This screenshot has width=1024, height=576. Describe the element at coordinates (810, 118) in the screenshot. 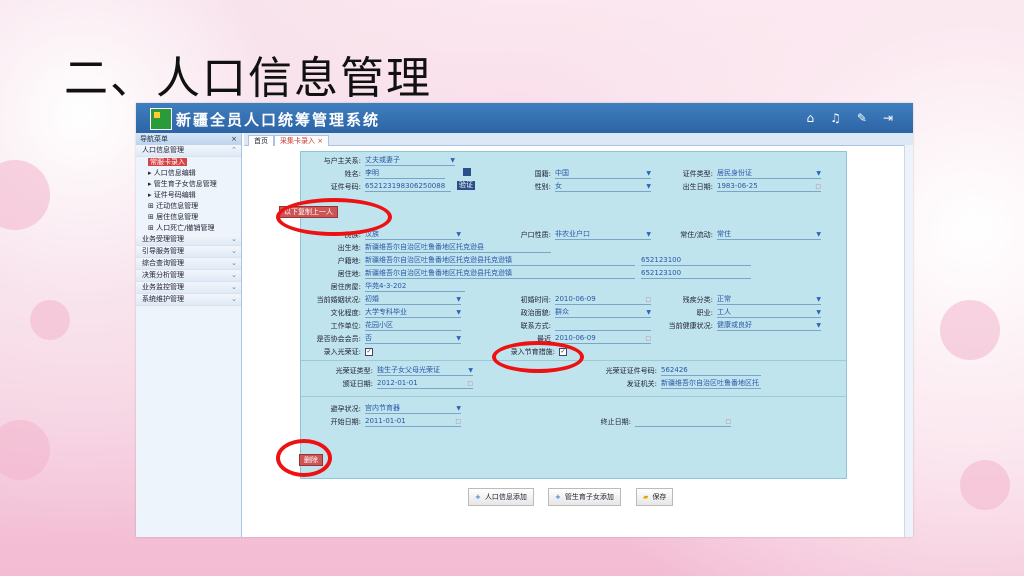

I see `home-icon: ⌂` at that location.